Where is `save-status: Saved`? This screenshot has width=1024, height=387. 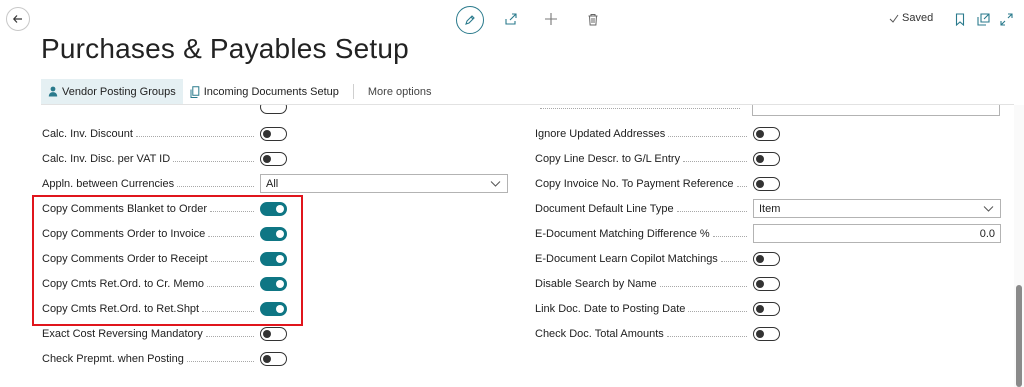 save-status: Saved is located at coordinates (911, 18).